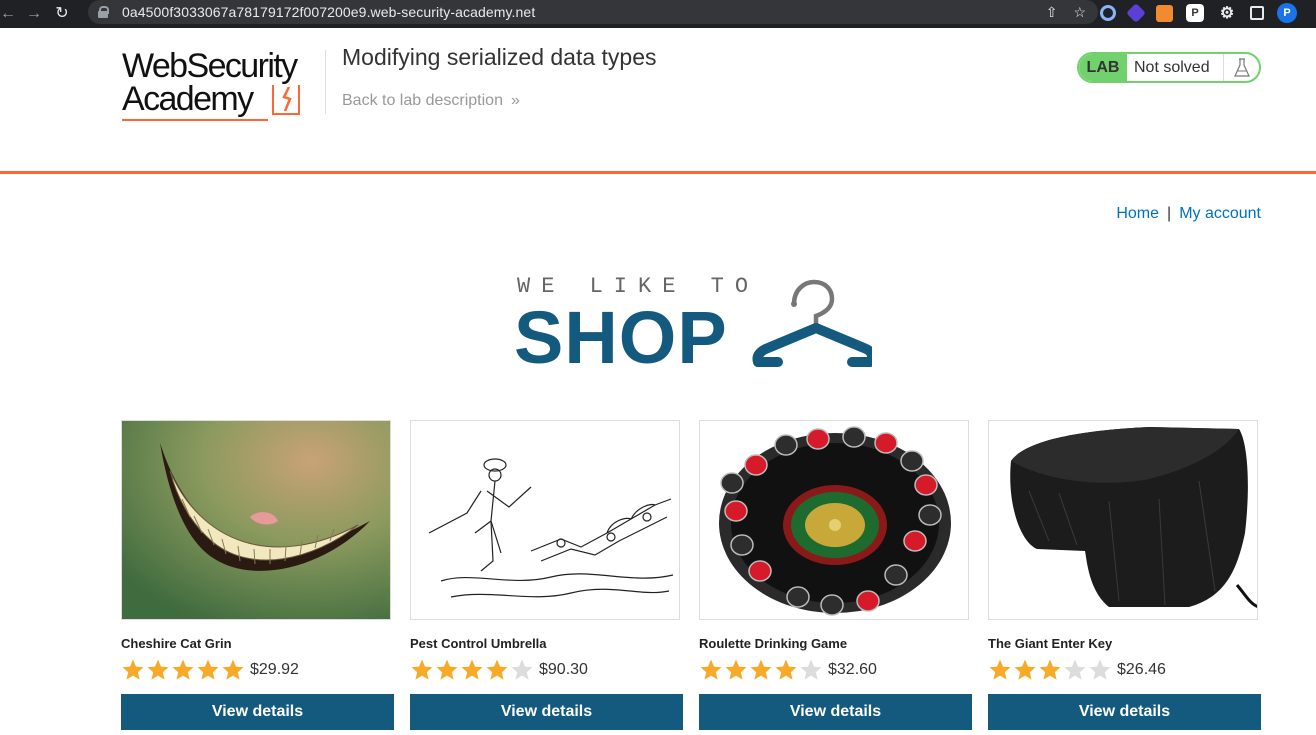  What do you see at coordinates (563, 669) in the screenshot?
I see `product-price: $90.30` at bounding box center [563, 669].